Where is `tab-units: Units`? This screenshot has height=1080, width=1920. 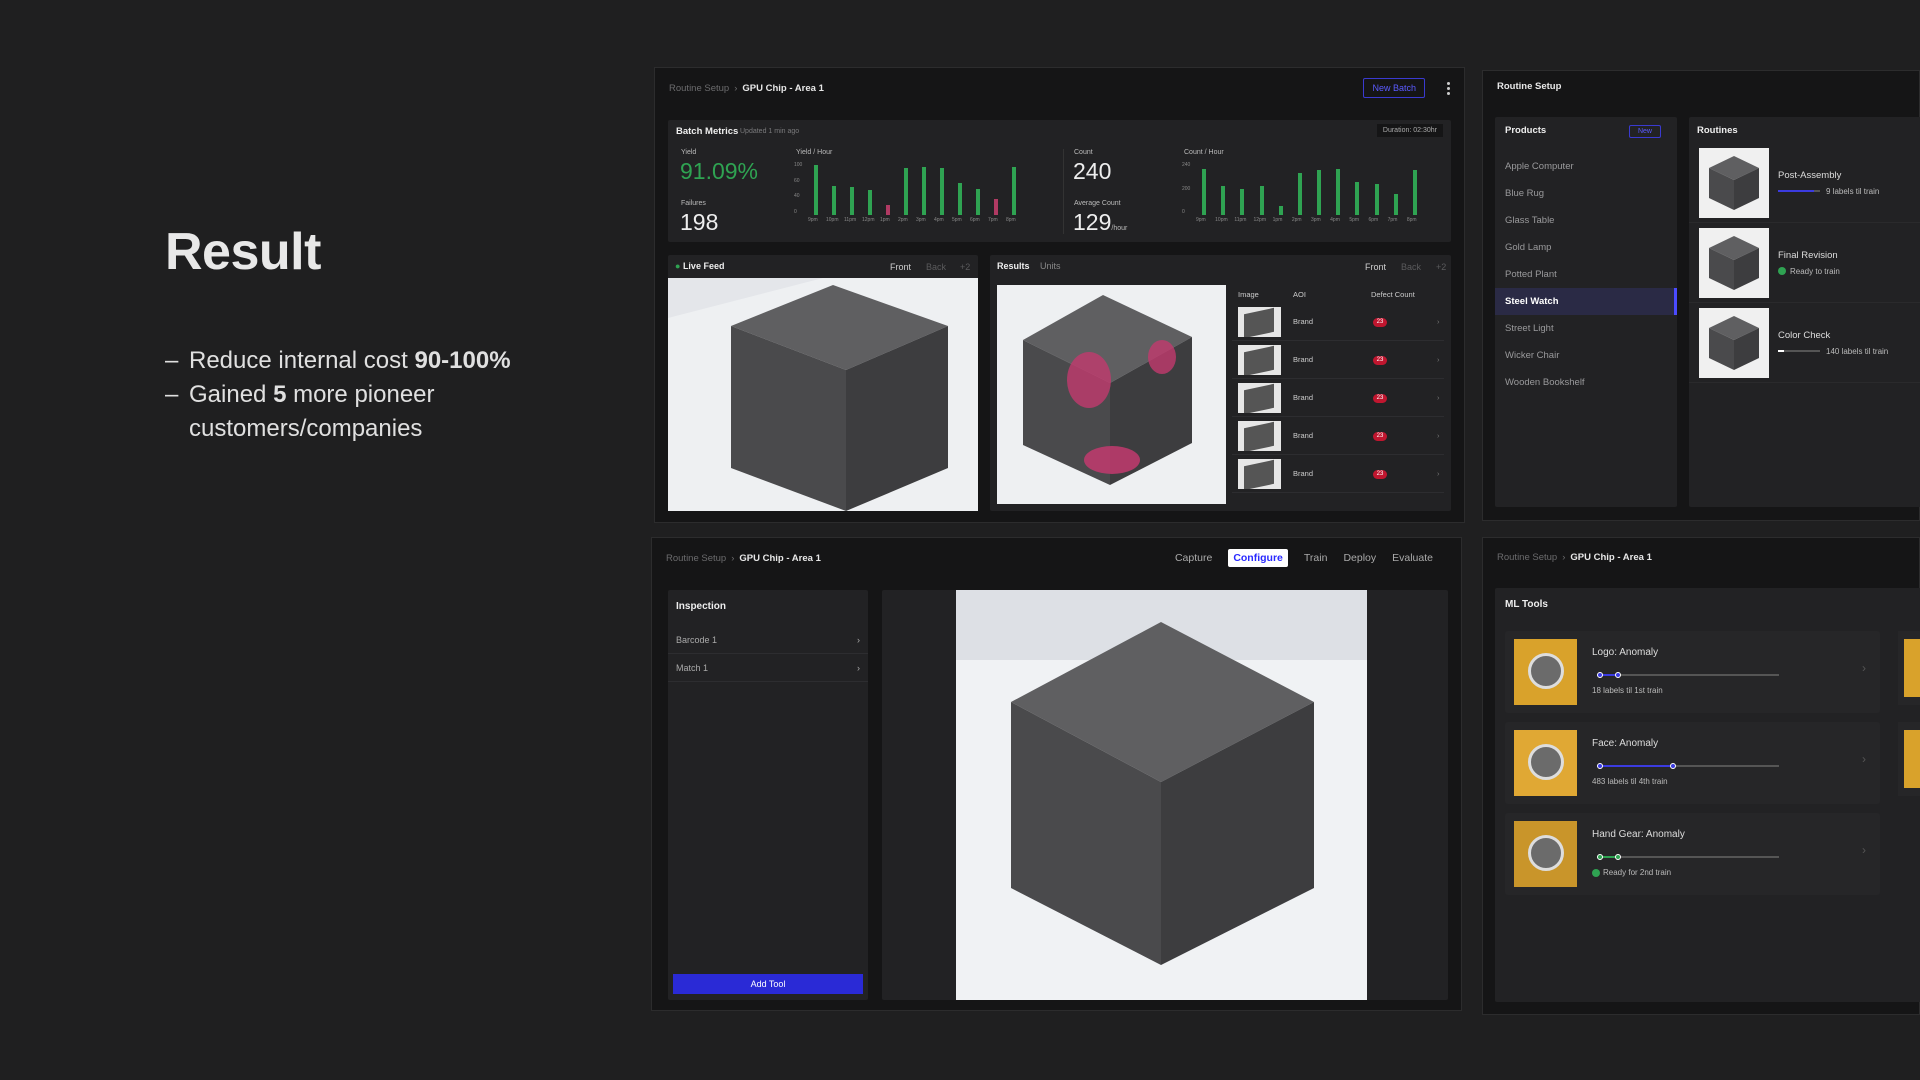 tab-units: Units is located at coordinates (1050, 266).